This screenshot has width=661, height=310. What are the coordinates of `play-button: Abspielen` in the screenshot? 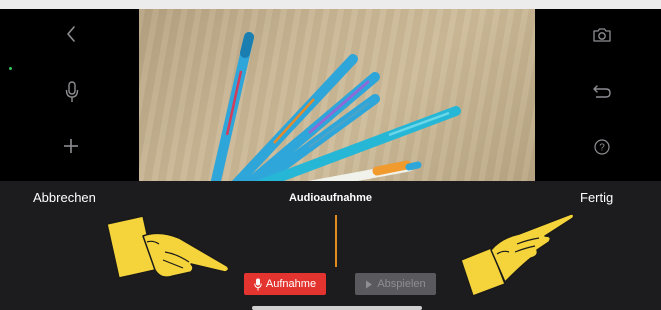 It's located at (395, 284).